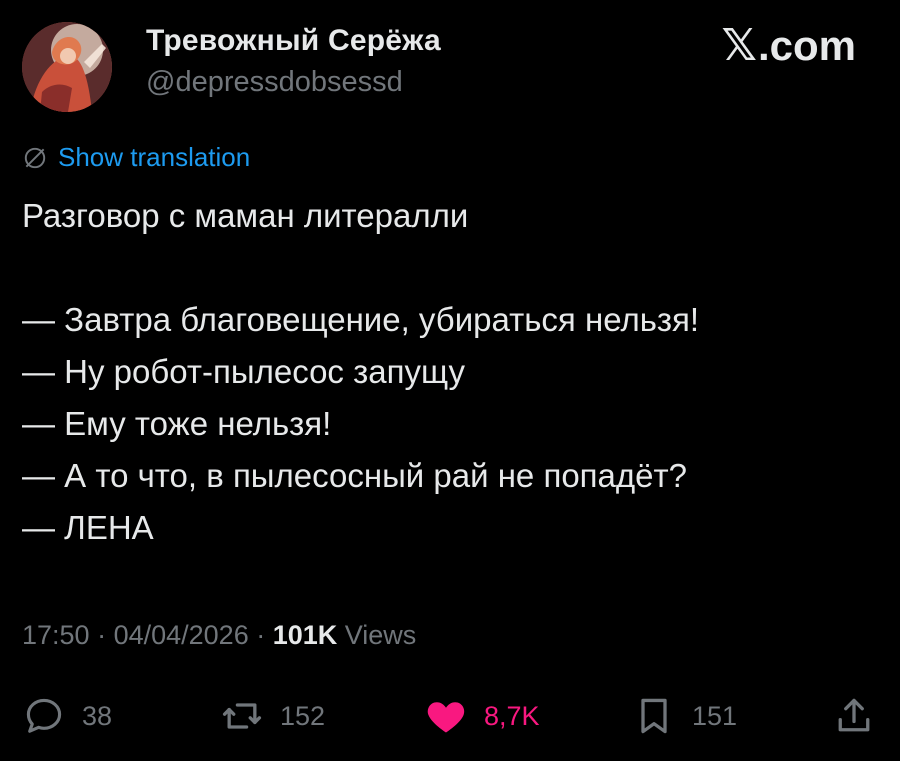 Image resolution: width=900 pixels, height=761 pixels. Describe the element at coordinates (242, 716) in the screenshot. I see `repost-icon` at that location.